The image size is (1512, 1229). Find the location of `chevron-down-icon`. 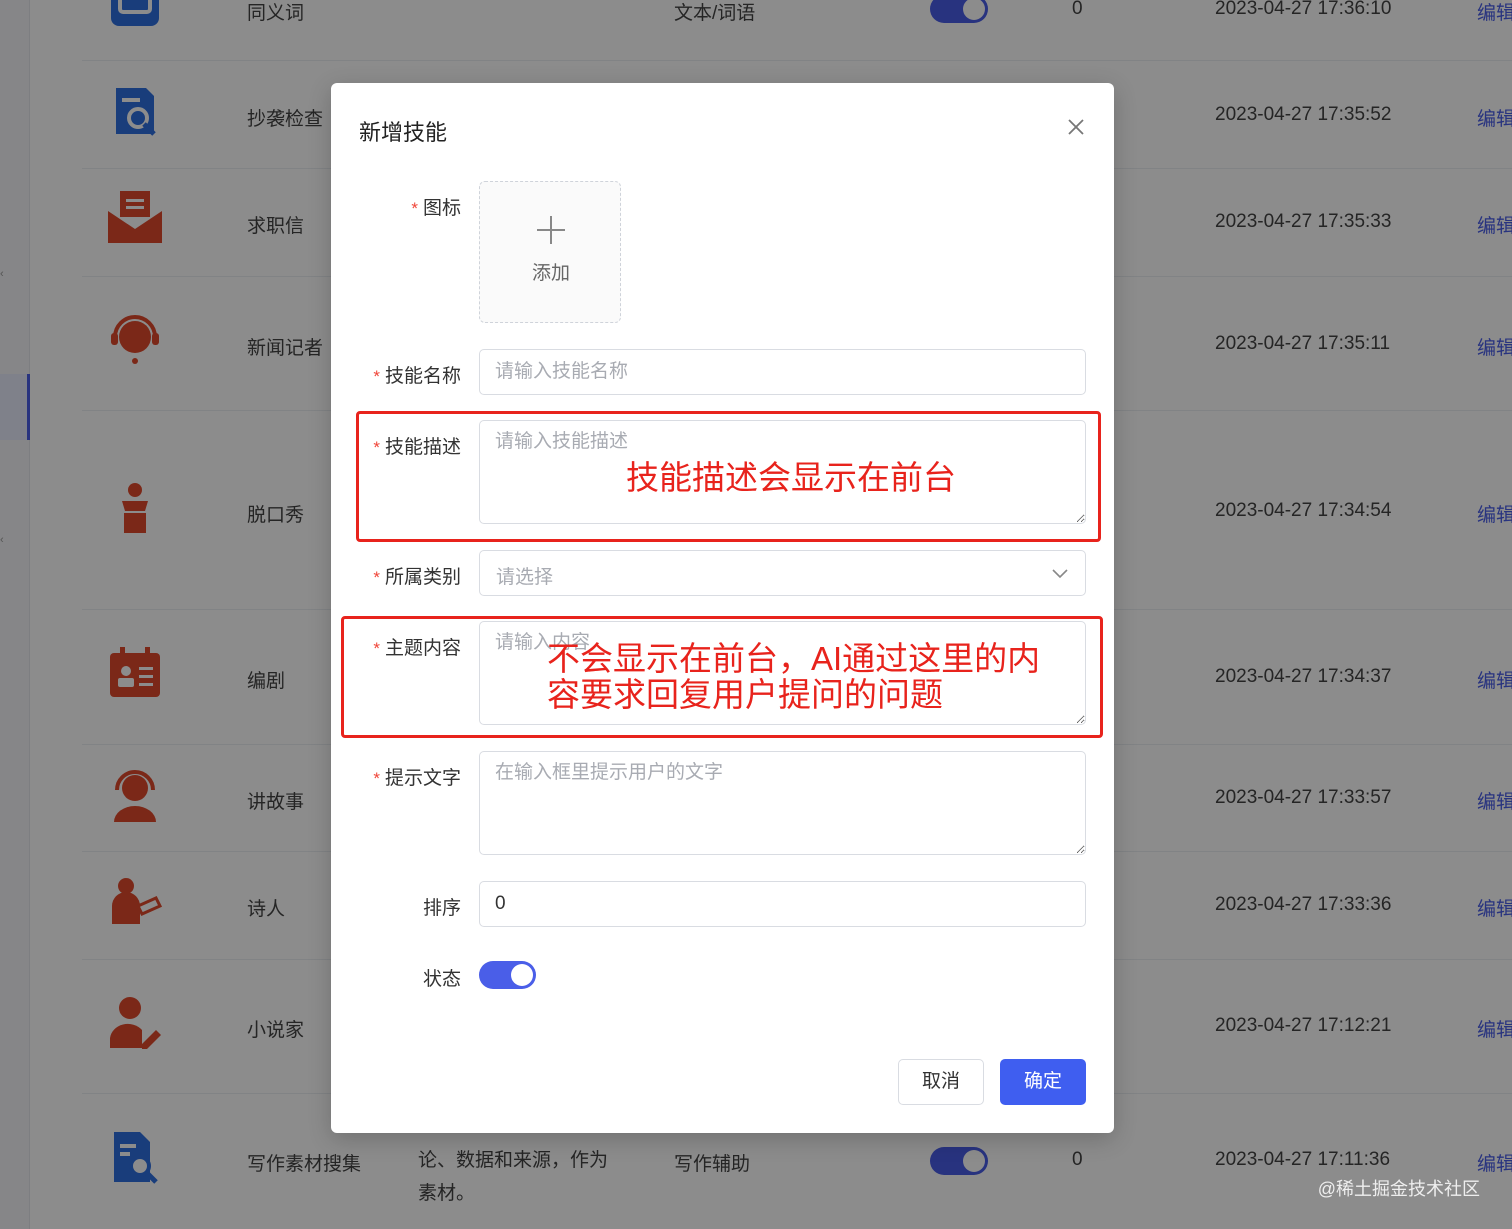

chevron-down-icon is located at coordinates (1060, 574).